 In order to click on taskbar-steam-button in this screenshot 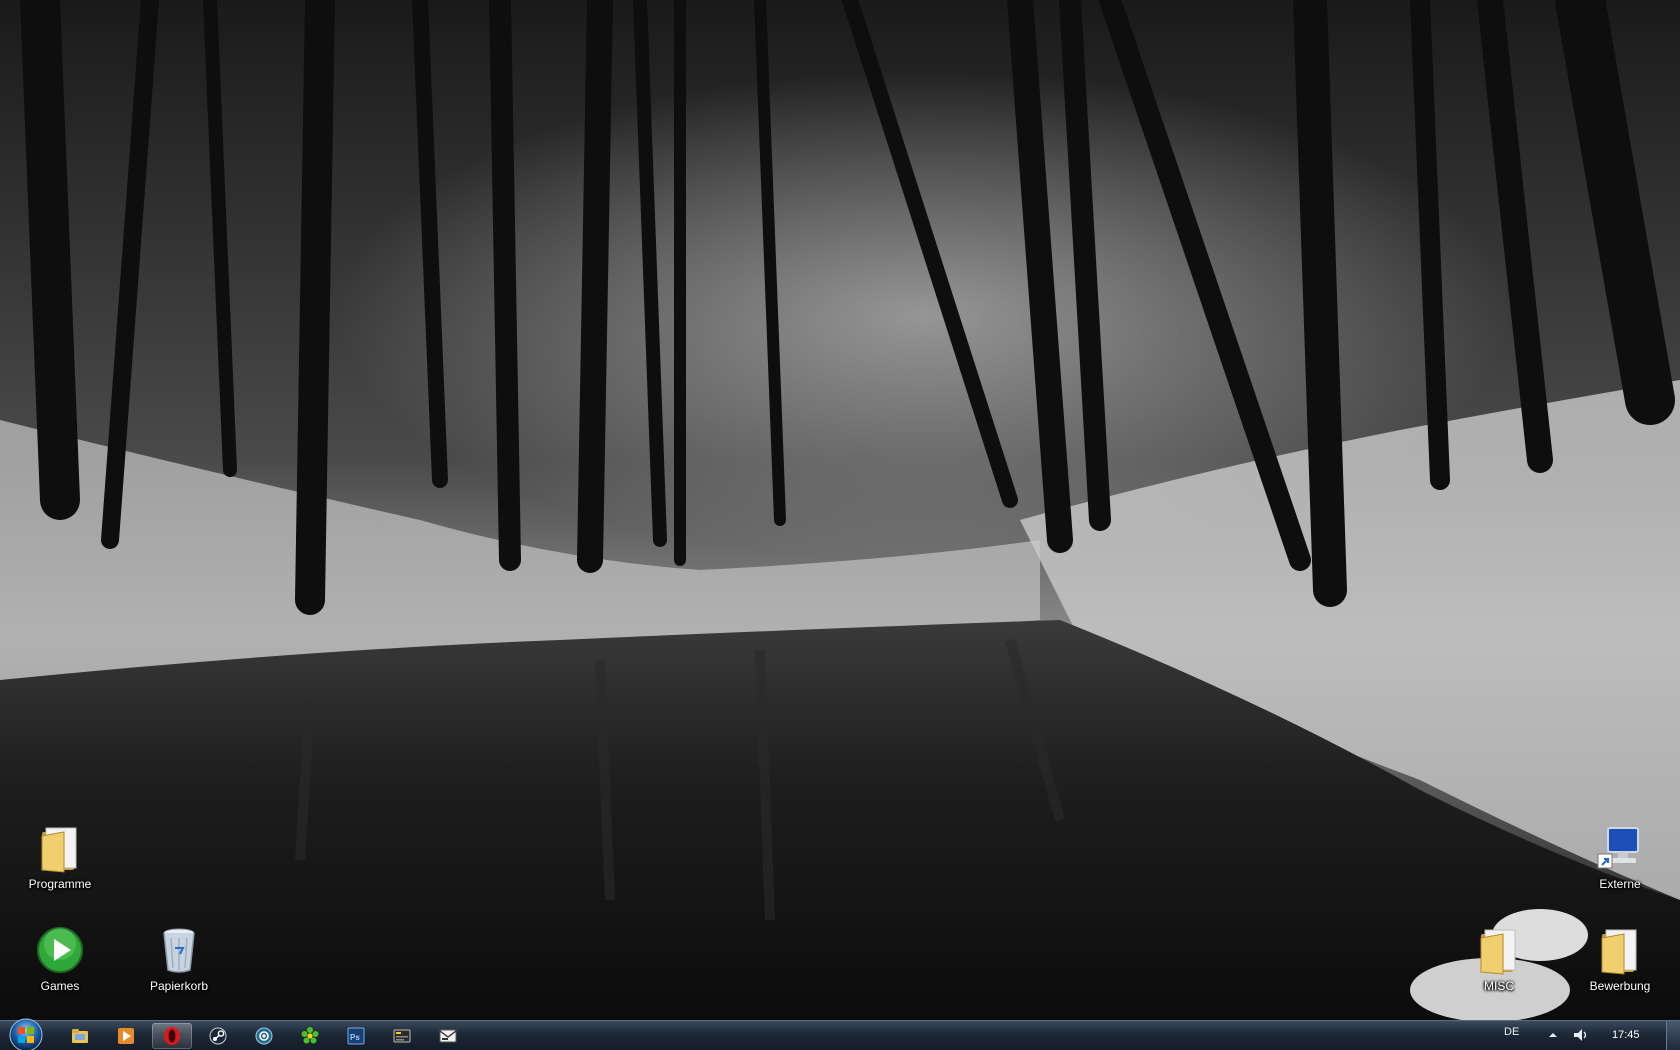, I will do `click(218, 1036)`.